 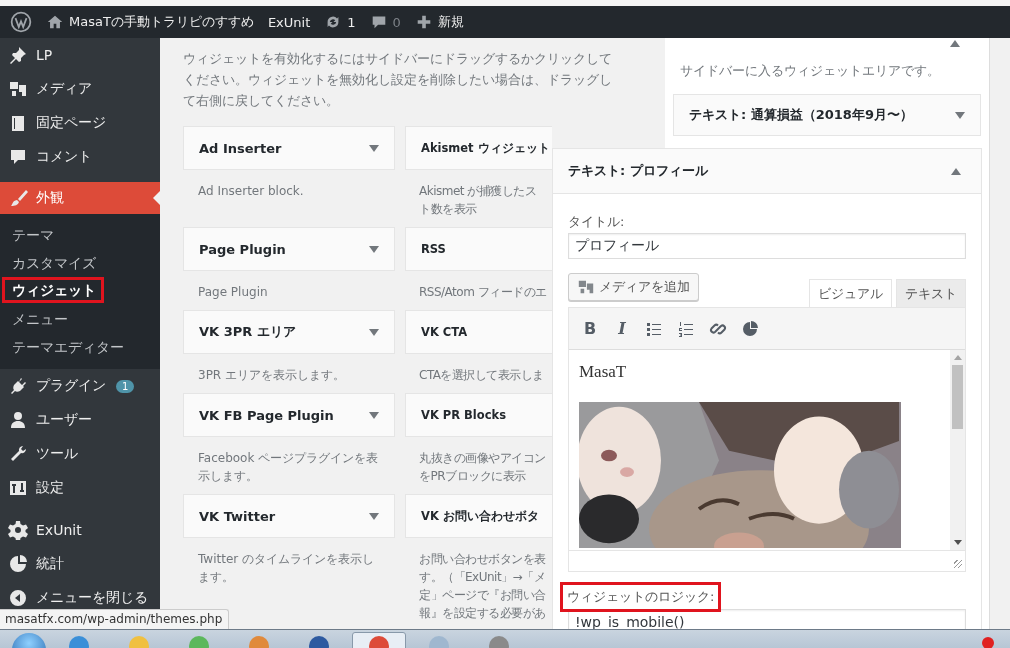 What do you see at coordinates (622, 328) in the screenshot?
I see `italic-button: I` at bounding box center [622, 328].